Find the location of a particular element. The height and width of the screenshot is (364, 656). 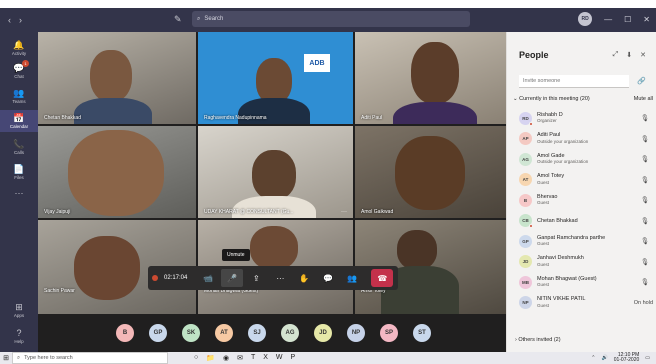

back-icon: ‹ is located at coordinates (9, 20).